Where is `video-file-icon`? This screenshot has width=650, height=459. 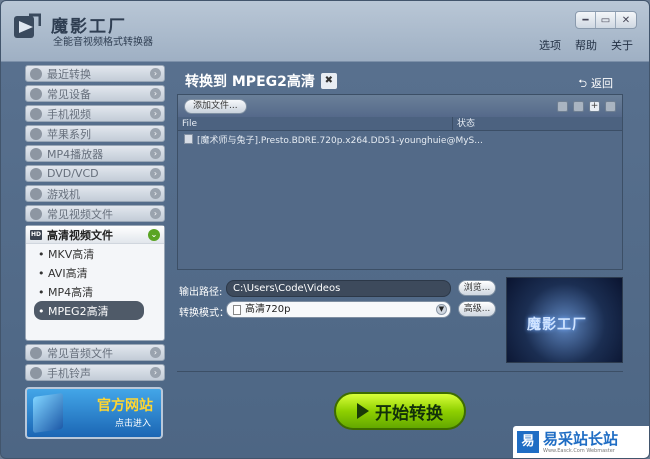
video-file-icon is located at coordinates (188, 139).